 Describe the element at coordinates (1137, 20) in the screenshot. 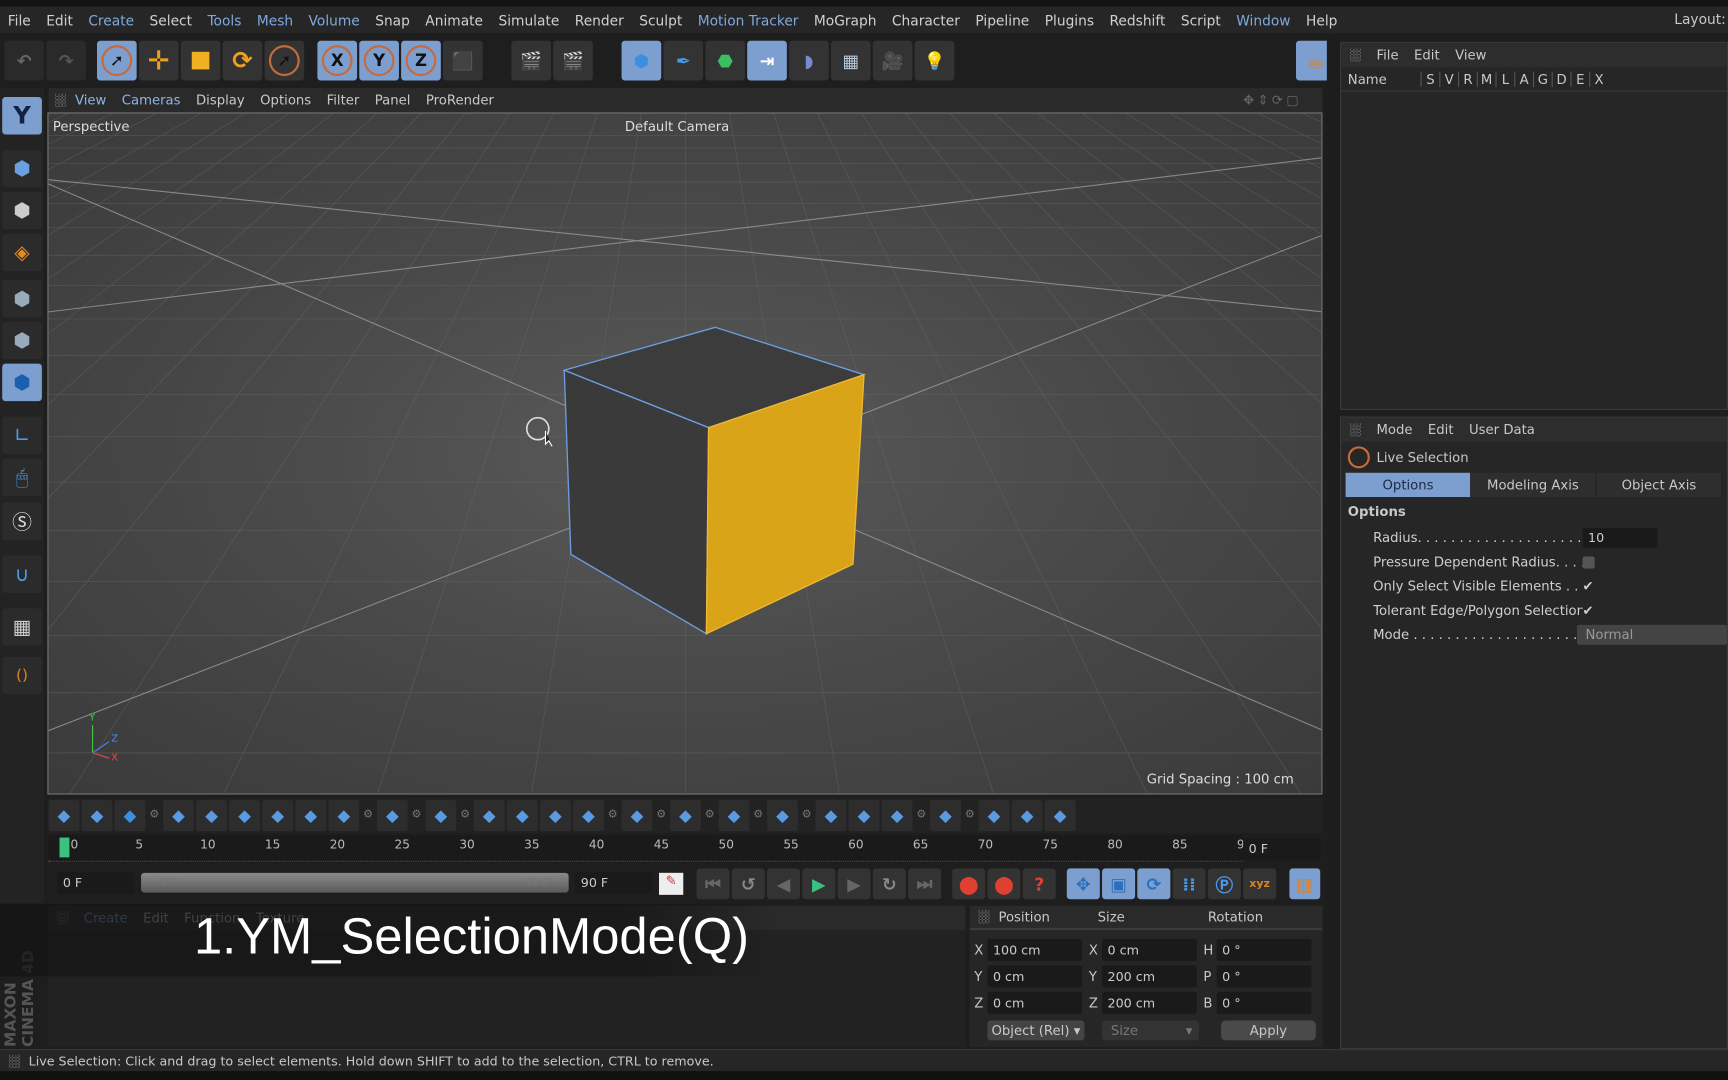

I see `menu-redshift: Redshift` at that location.